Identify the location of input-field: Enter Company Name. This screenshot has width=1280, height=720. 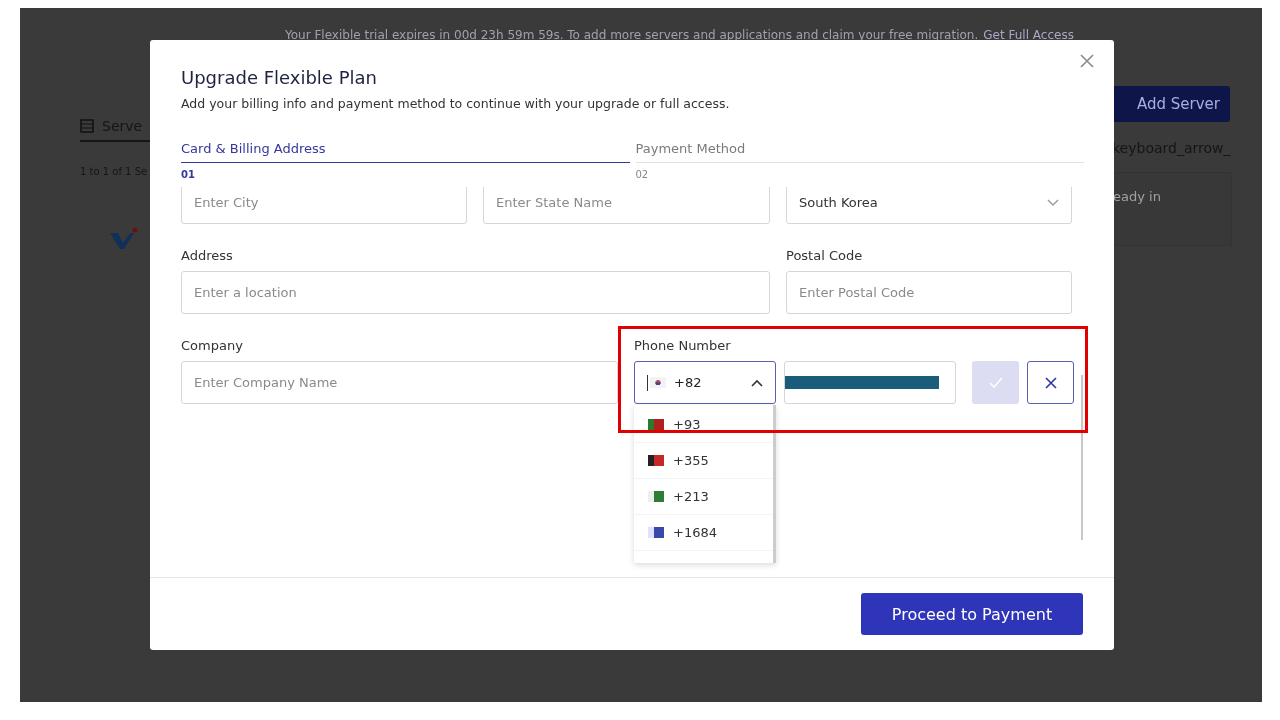
(399, 382).